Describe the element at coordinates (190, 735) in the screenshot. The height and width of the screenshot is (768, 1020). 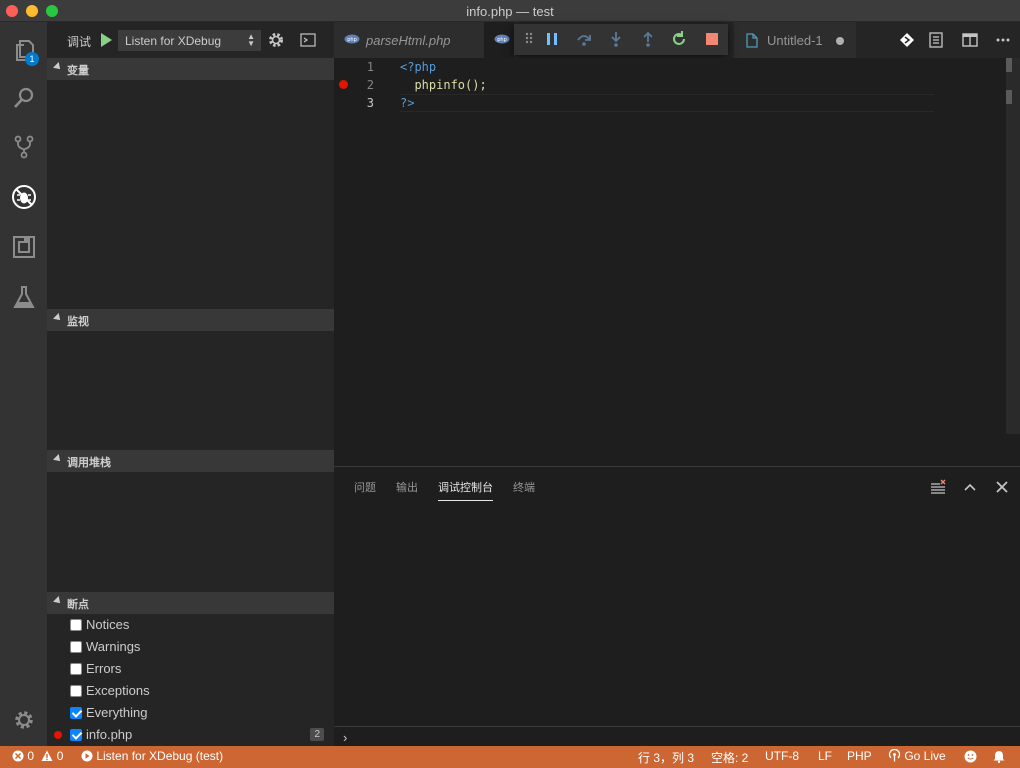
I see `breakpoint-file-info: info.php 2` at that location.